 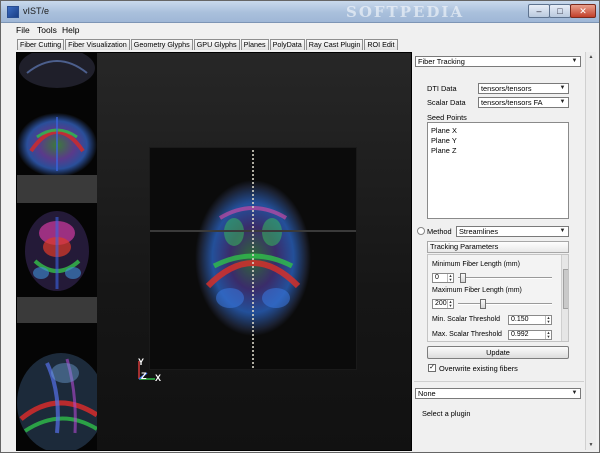 I want to click on parameters-scrollbar, so click(x=564, y=298).